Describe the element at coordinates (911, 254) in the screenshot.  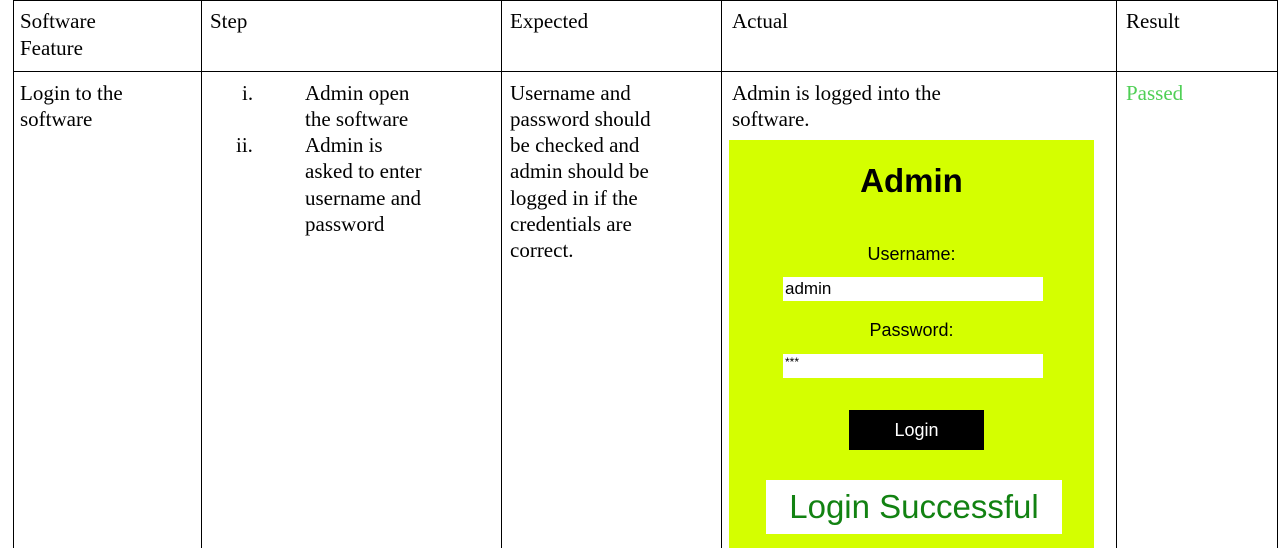
I see `username-label: Username:` at that location.